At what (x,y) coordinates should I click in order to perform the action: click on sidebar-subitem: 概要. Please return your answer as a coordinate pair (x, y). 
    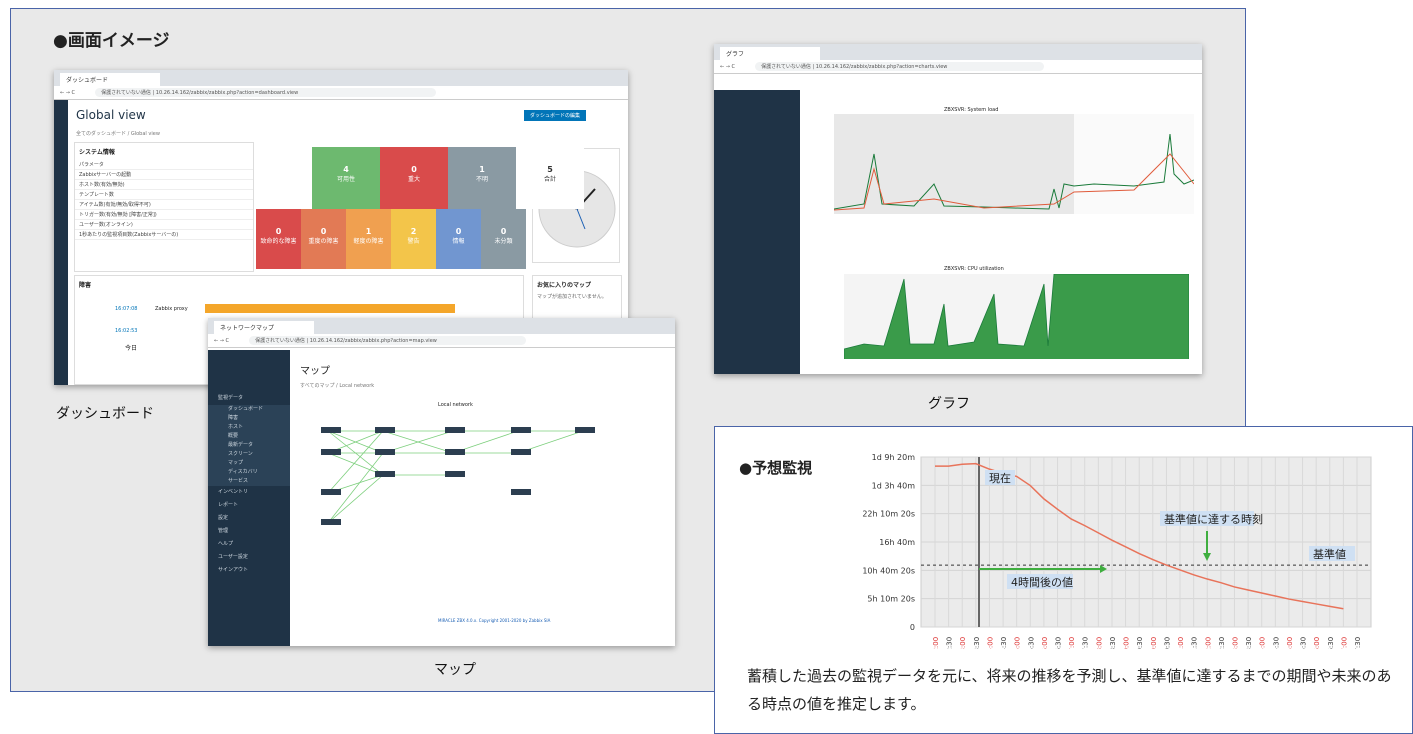
    Looking at the image, I should click on (249, 436).